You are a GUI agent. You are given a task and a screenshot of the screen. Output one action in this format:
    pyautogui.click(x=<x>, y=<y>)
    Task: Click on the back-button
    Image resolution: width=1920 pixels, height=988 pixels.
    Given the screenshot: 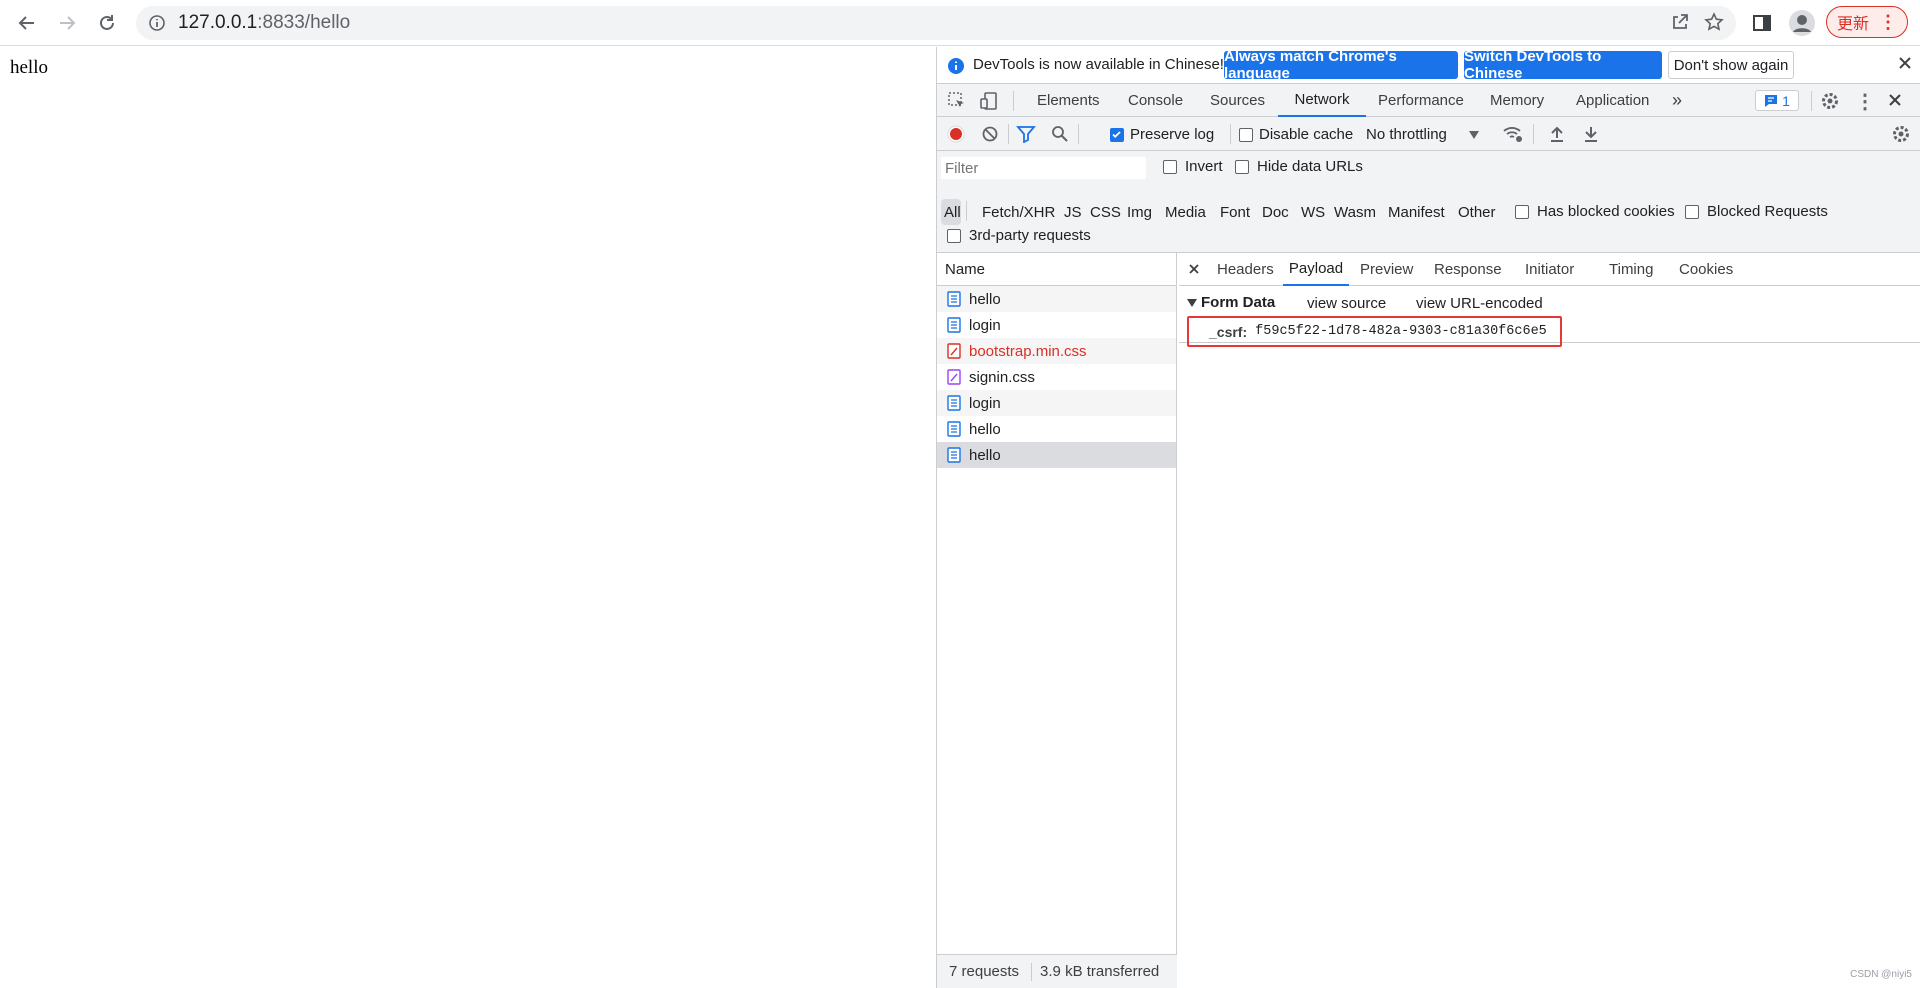 What is the action you would take?
    pyautogui.click(x=27, y=23)
    